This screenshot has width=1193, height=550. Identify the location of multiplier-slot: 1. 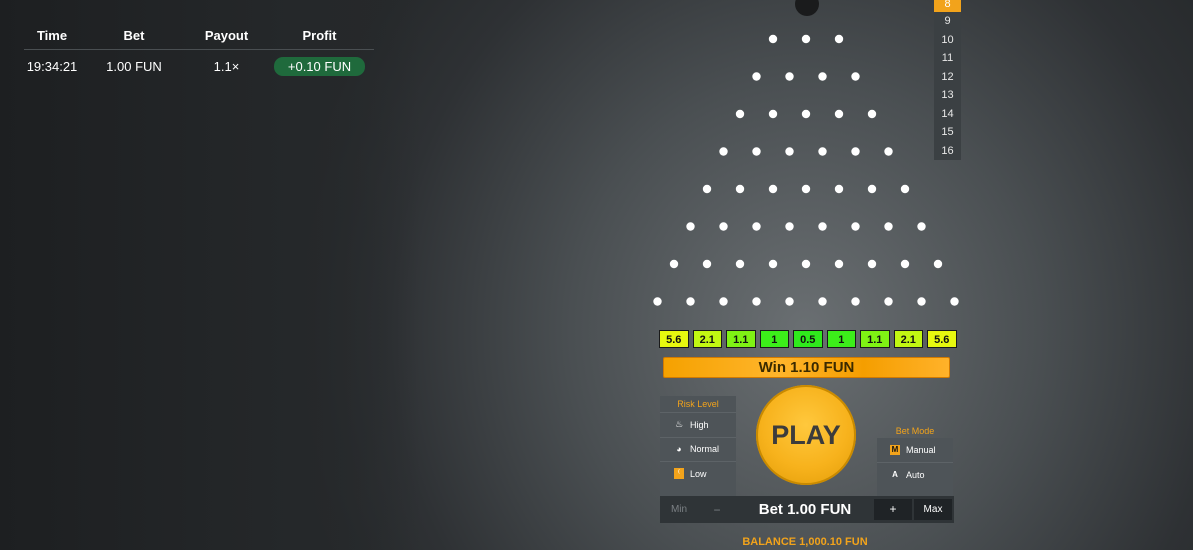
(774, 339).